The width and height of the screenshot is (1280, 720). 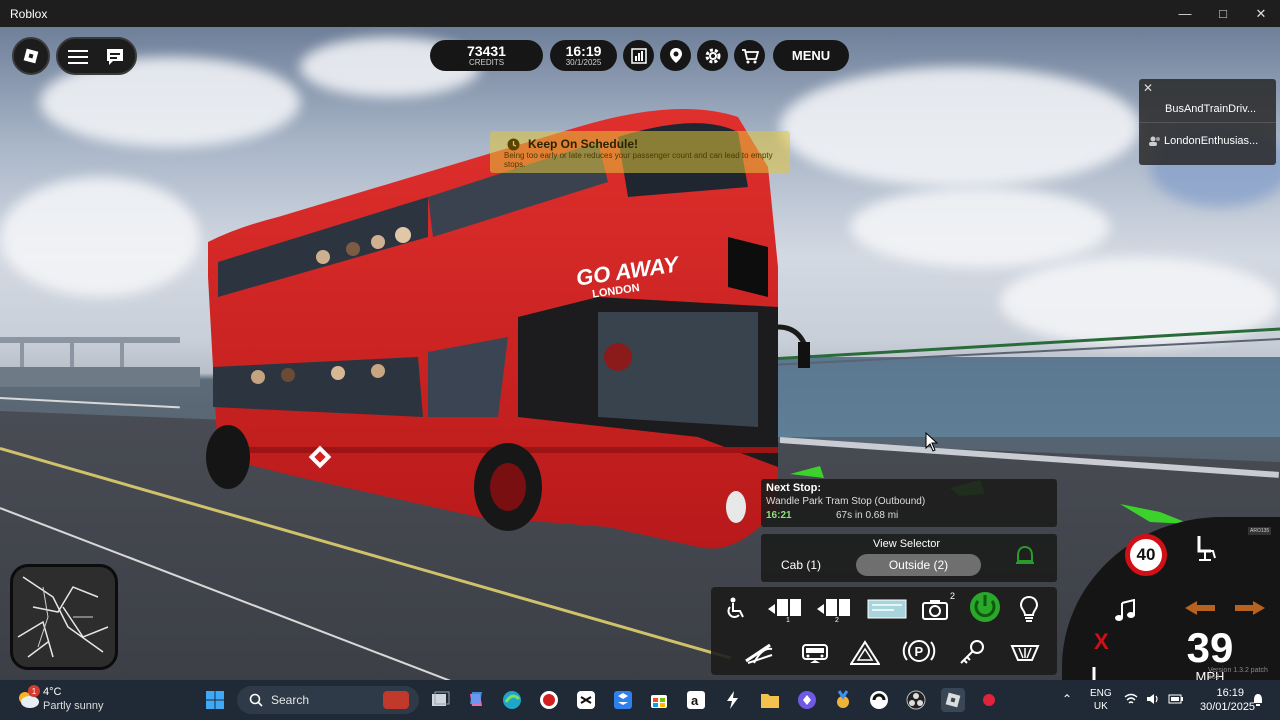 I want to click on close-icon: ✕, so click(x=1148, y=88).